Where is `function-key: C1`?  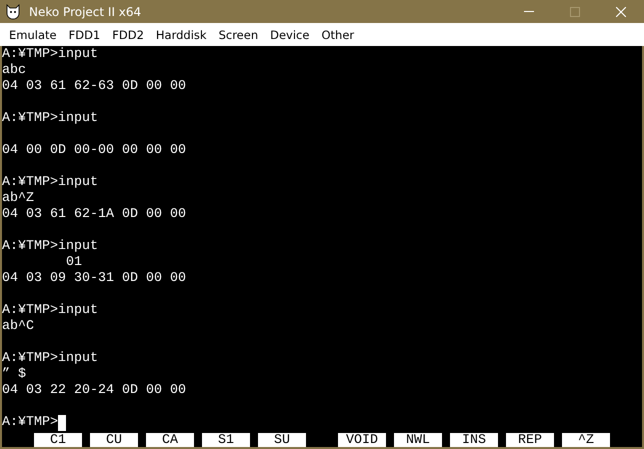 function-key: C1 is located at coordinates (58, 440).